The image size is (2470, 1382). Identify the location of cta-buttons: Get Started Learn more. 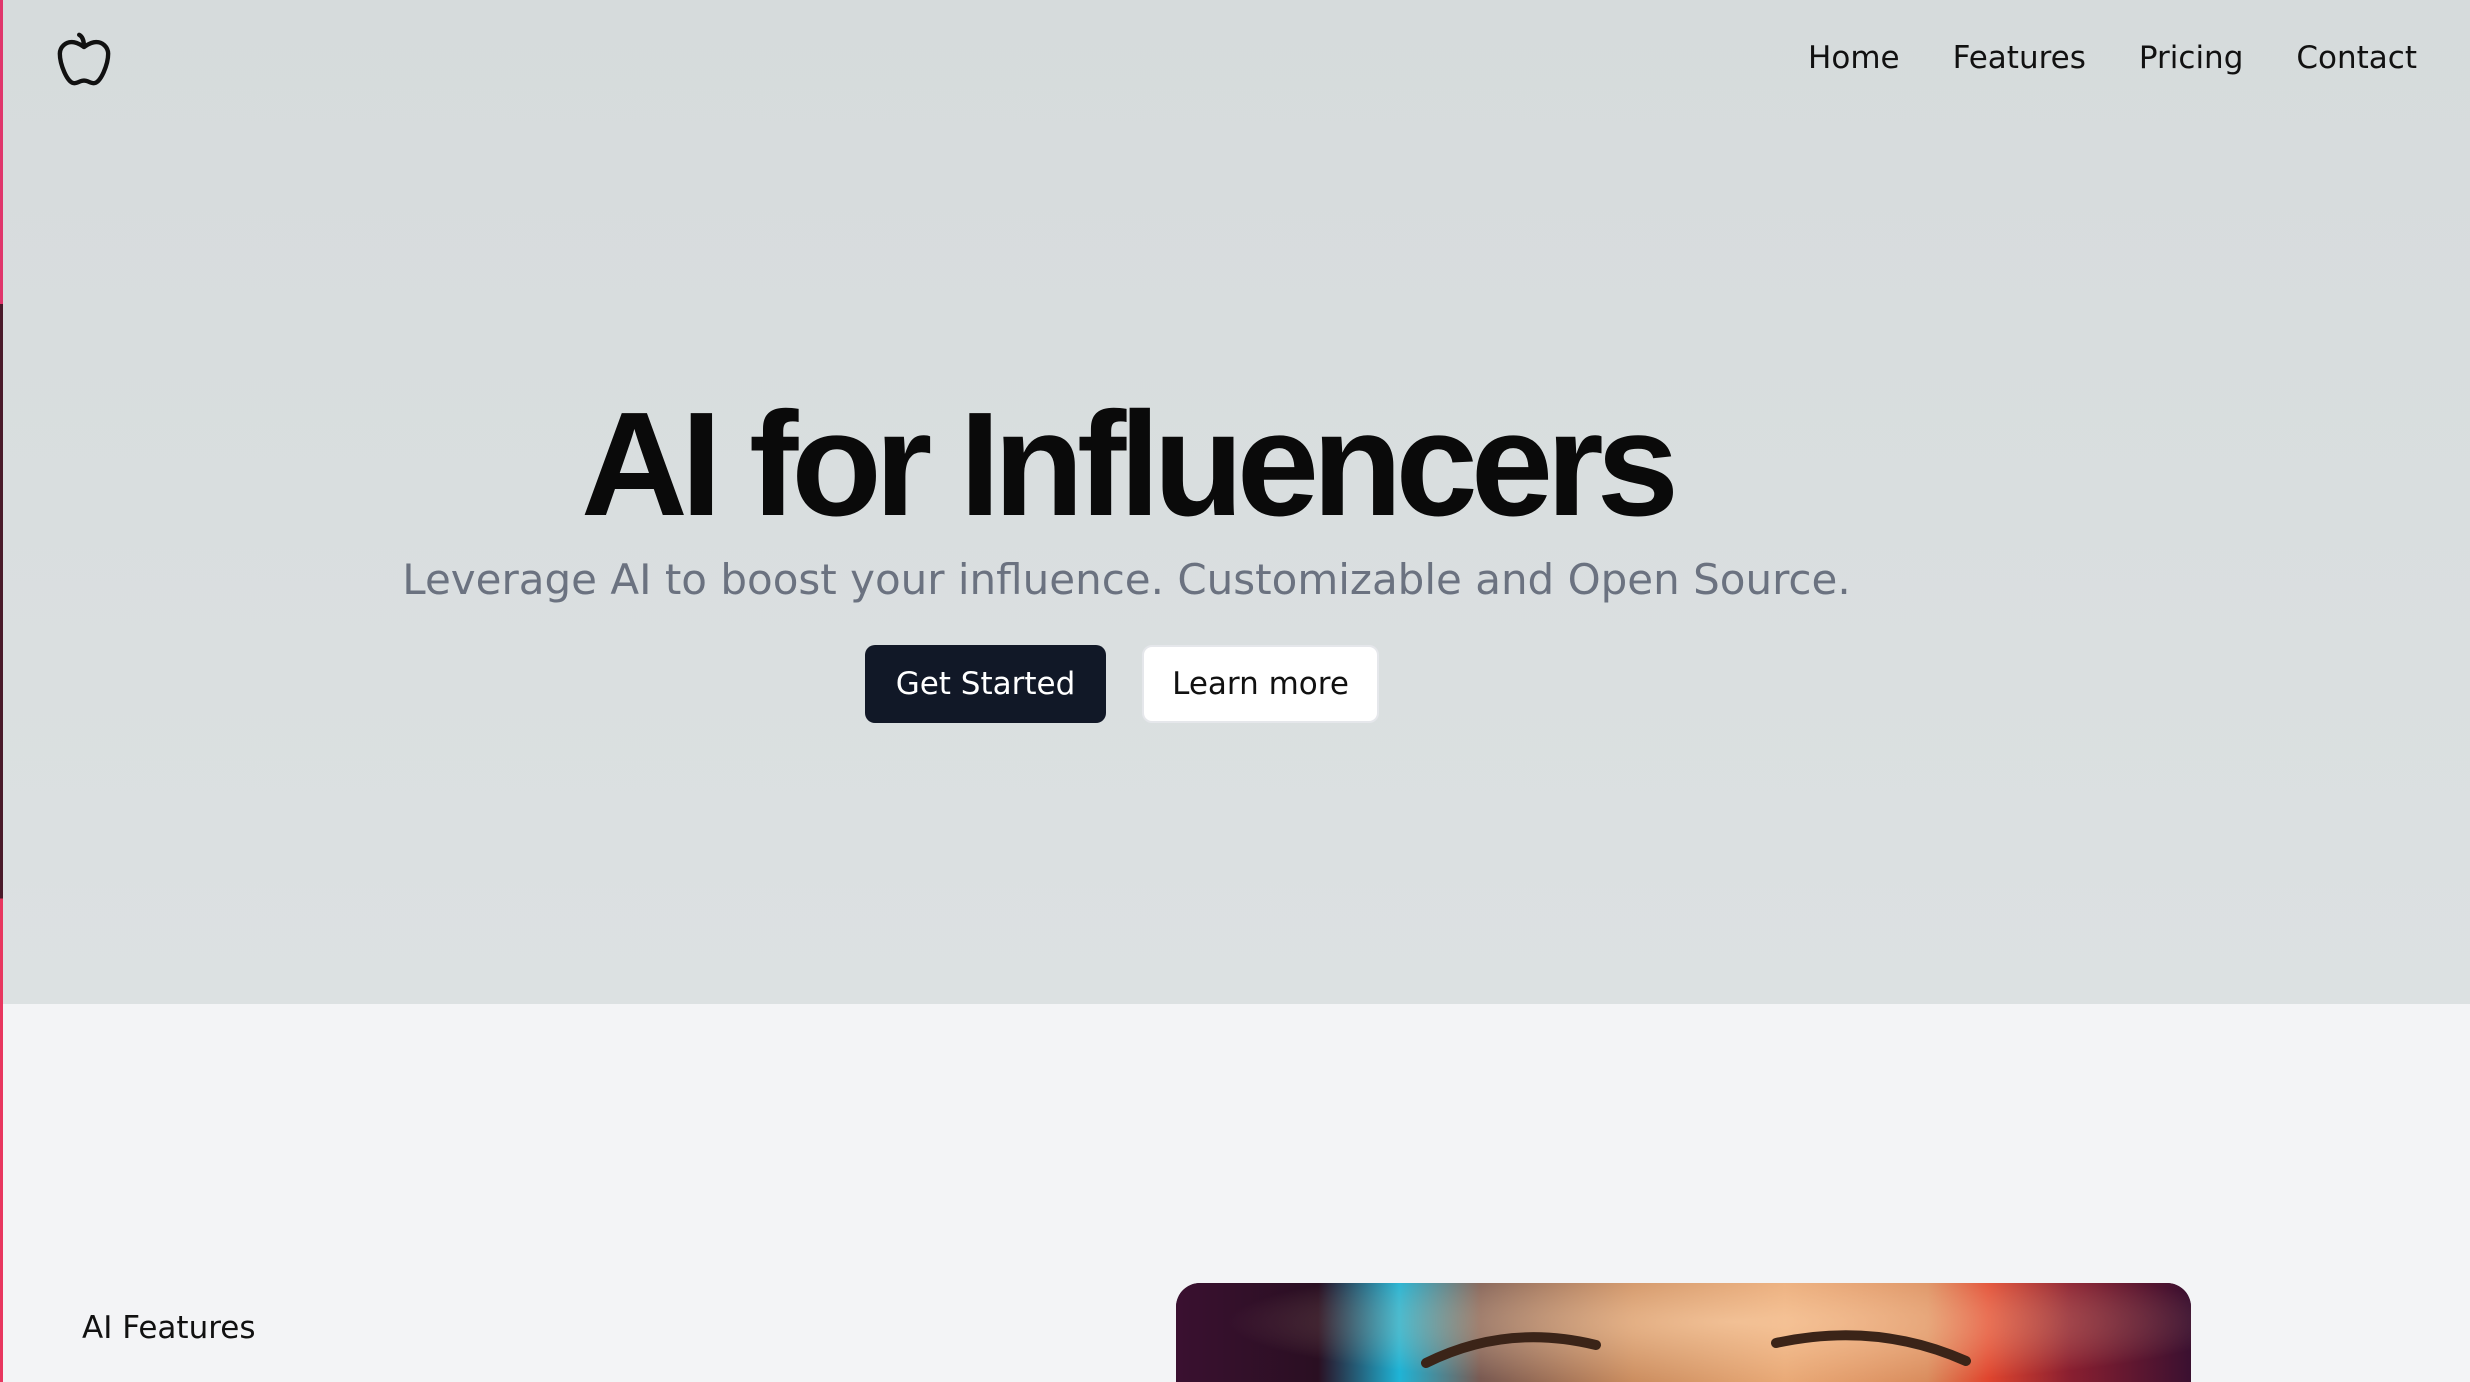
(1122, 684).